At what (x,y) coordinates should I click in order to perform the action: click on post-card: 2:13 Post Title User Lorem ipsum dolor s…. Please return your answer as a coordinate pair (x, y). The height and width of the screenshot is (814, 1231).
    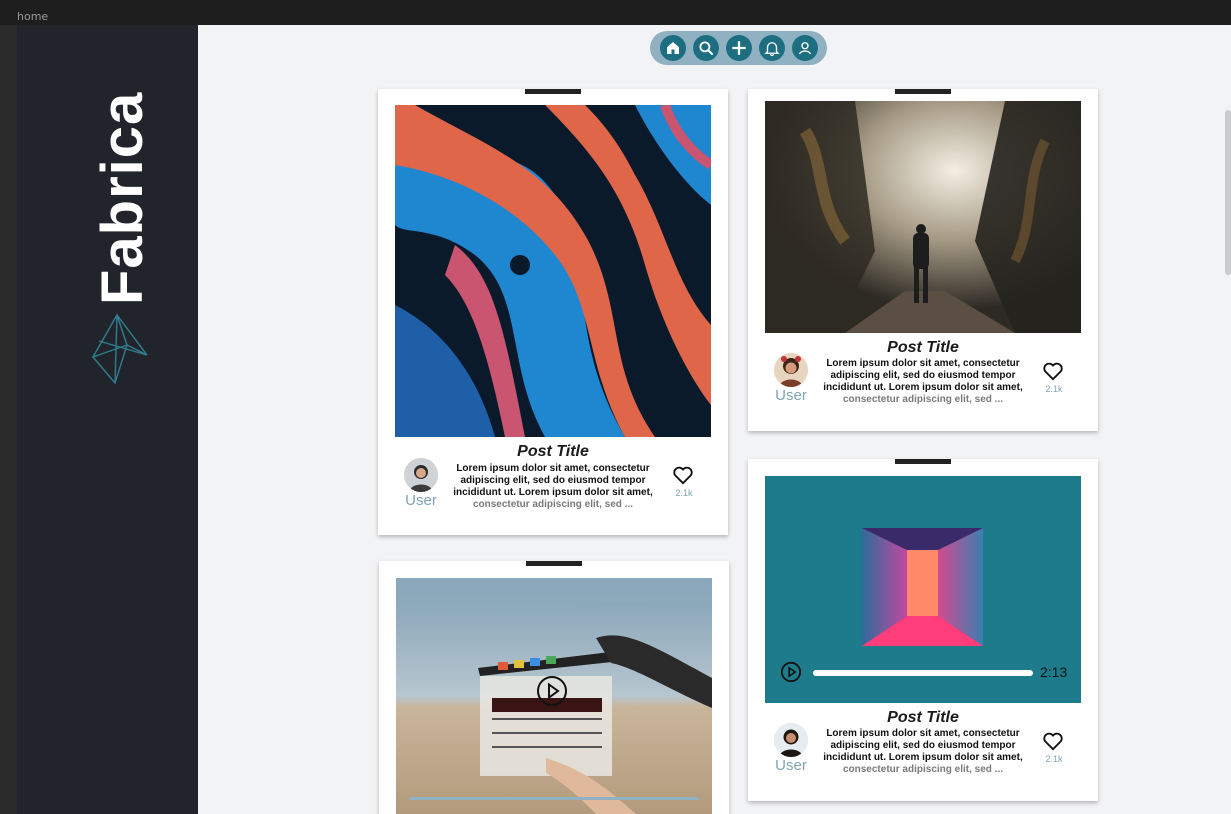
    Looking at the image, I should click on (923, 630).